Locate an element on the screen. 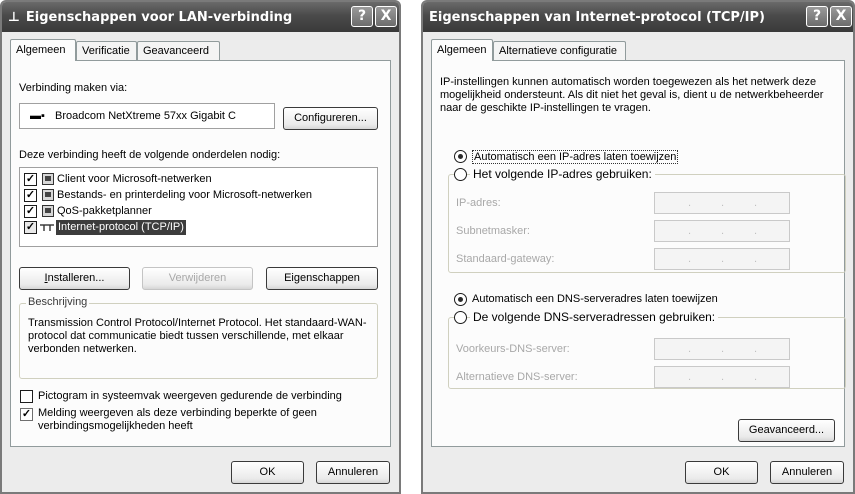 This screenshot has width=855, height=494. manual-dns-radio is located at coordinates (460, 317).